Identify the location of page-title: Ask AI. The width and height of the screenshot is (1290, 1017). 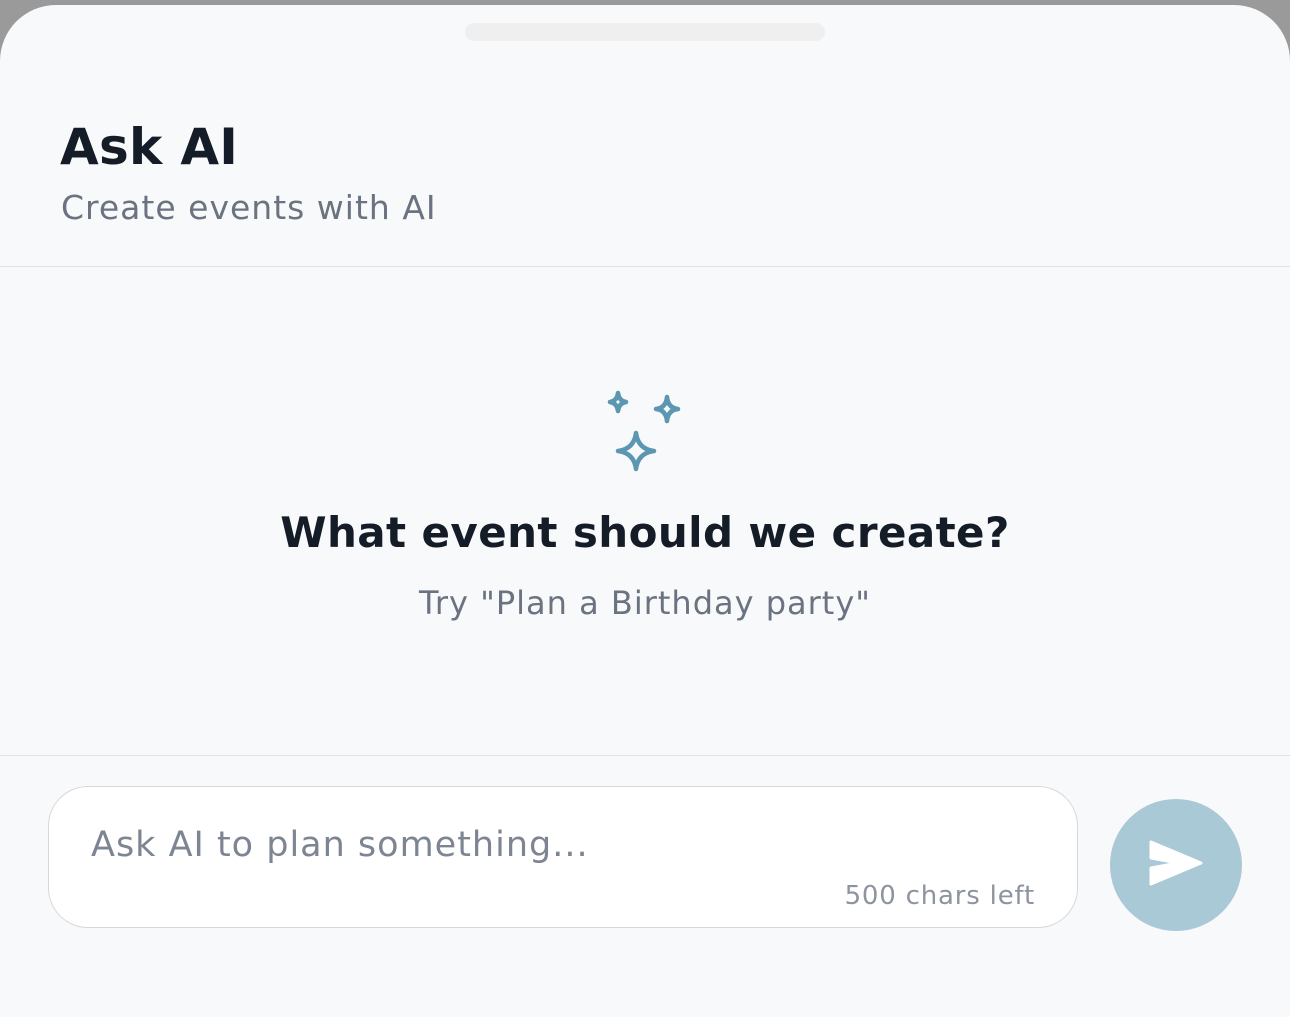
(149, 147).